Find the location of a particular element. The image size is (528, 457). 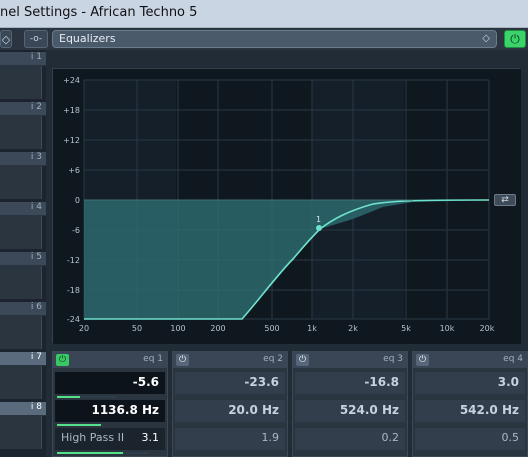

frequency-field: 20.0 Hz is located at coordinates (230, 411).